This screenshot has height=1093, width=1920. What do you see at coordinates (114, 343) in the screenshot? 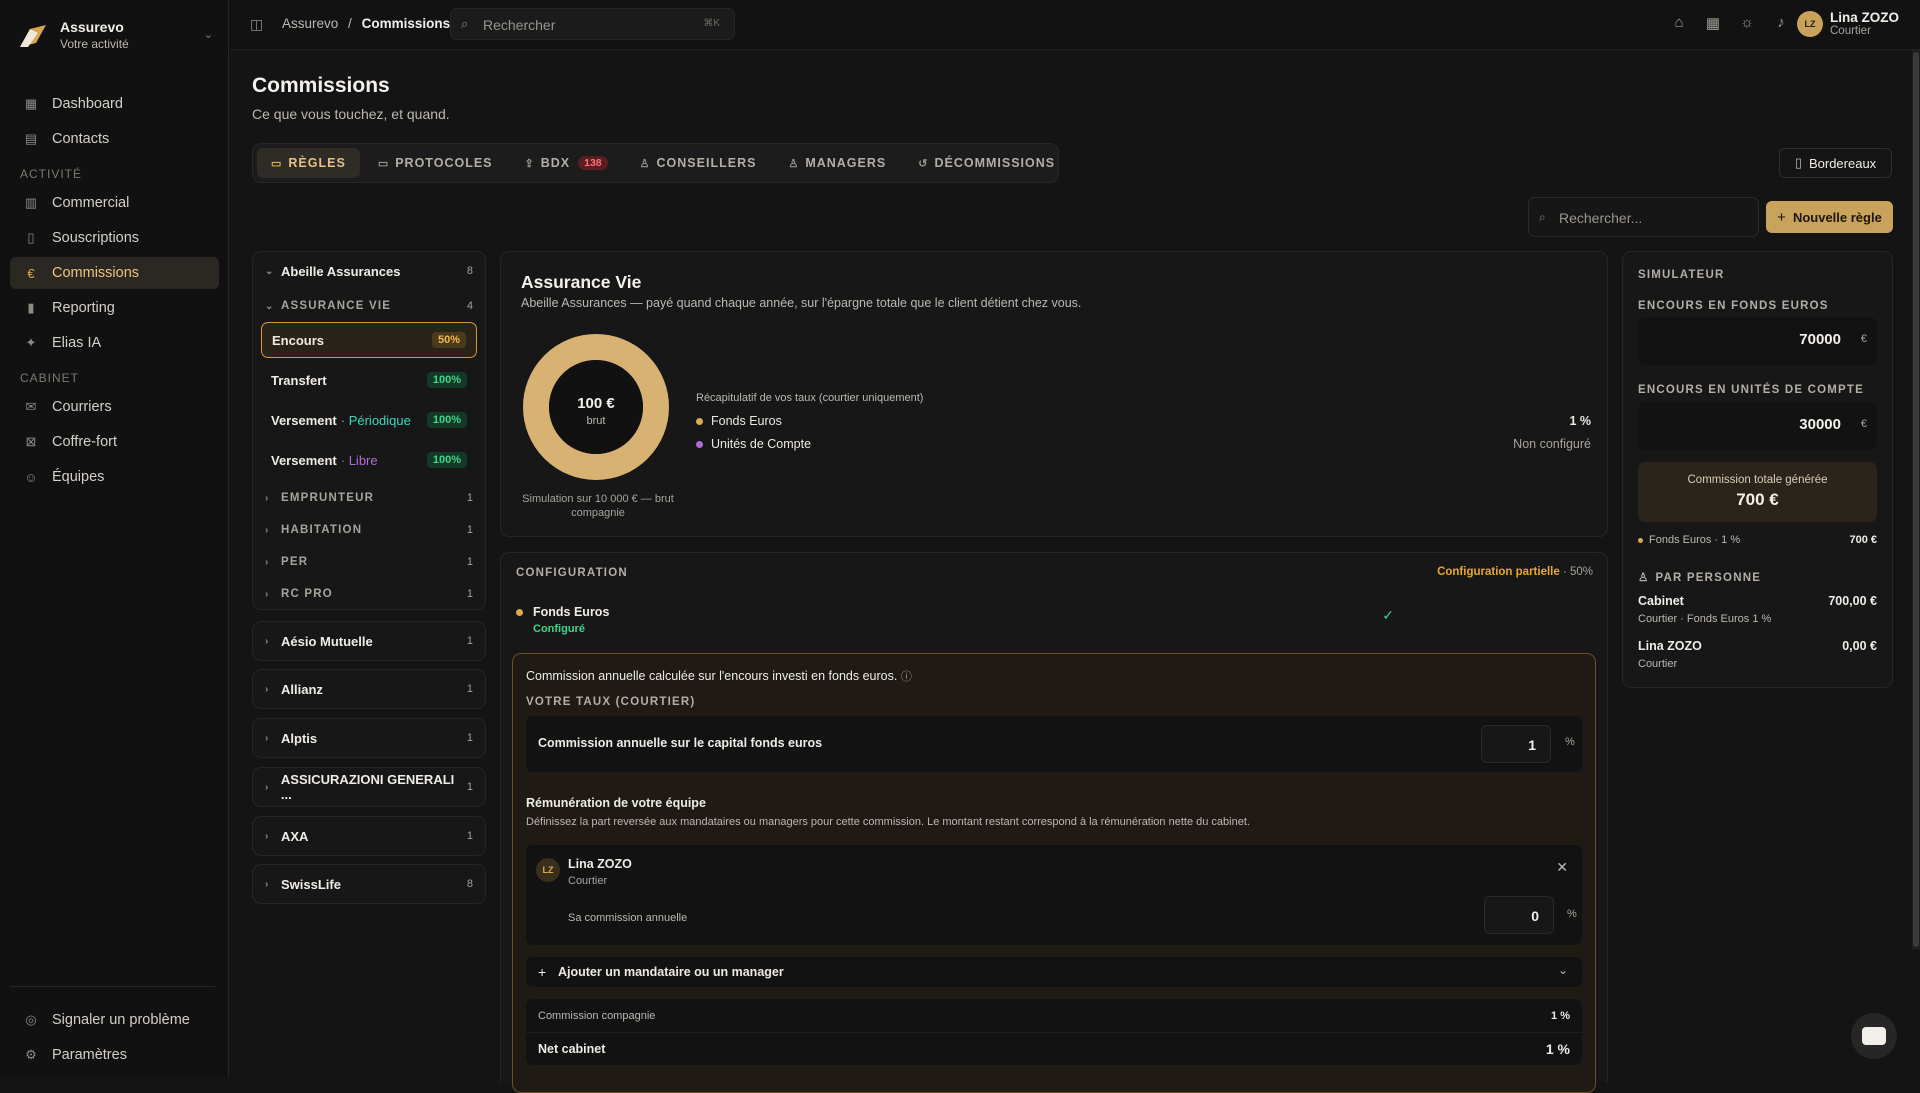
I see `sidebar-item-elias-ia: ✦ Elias IA` at bounding box center [114, 343].